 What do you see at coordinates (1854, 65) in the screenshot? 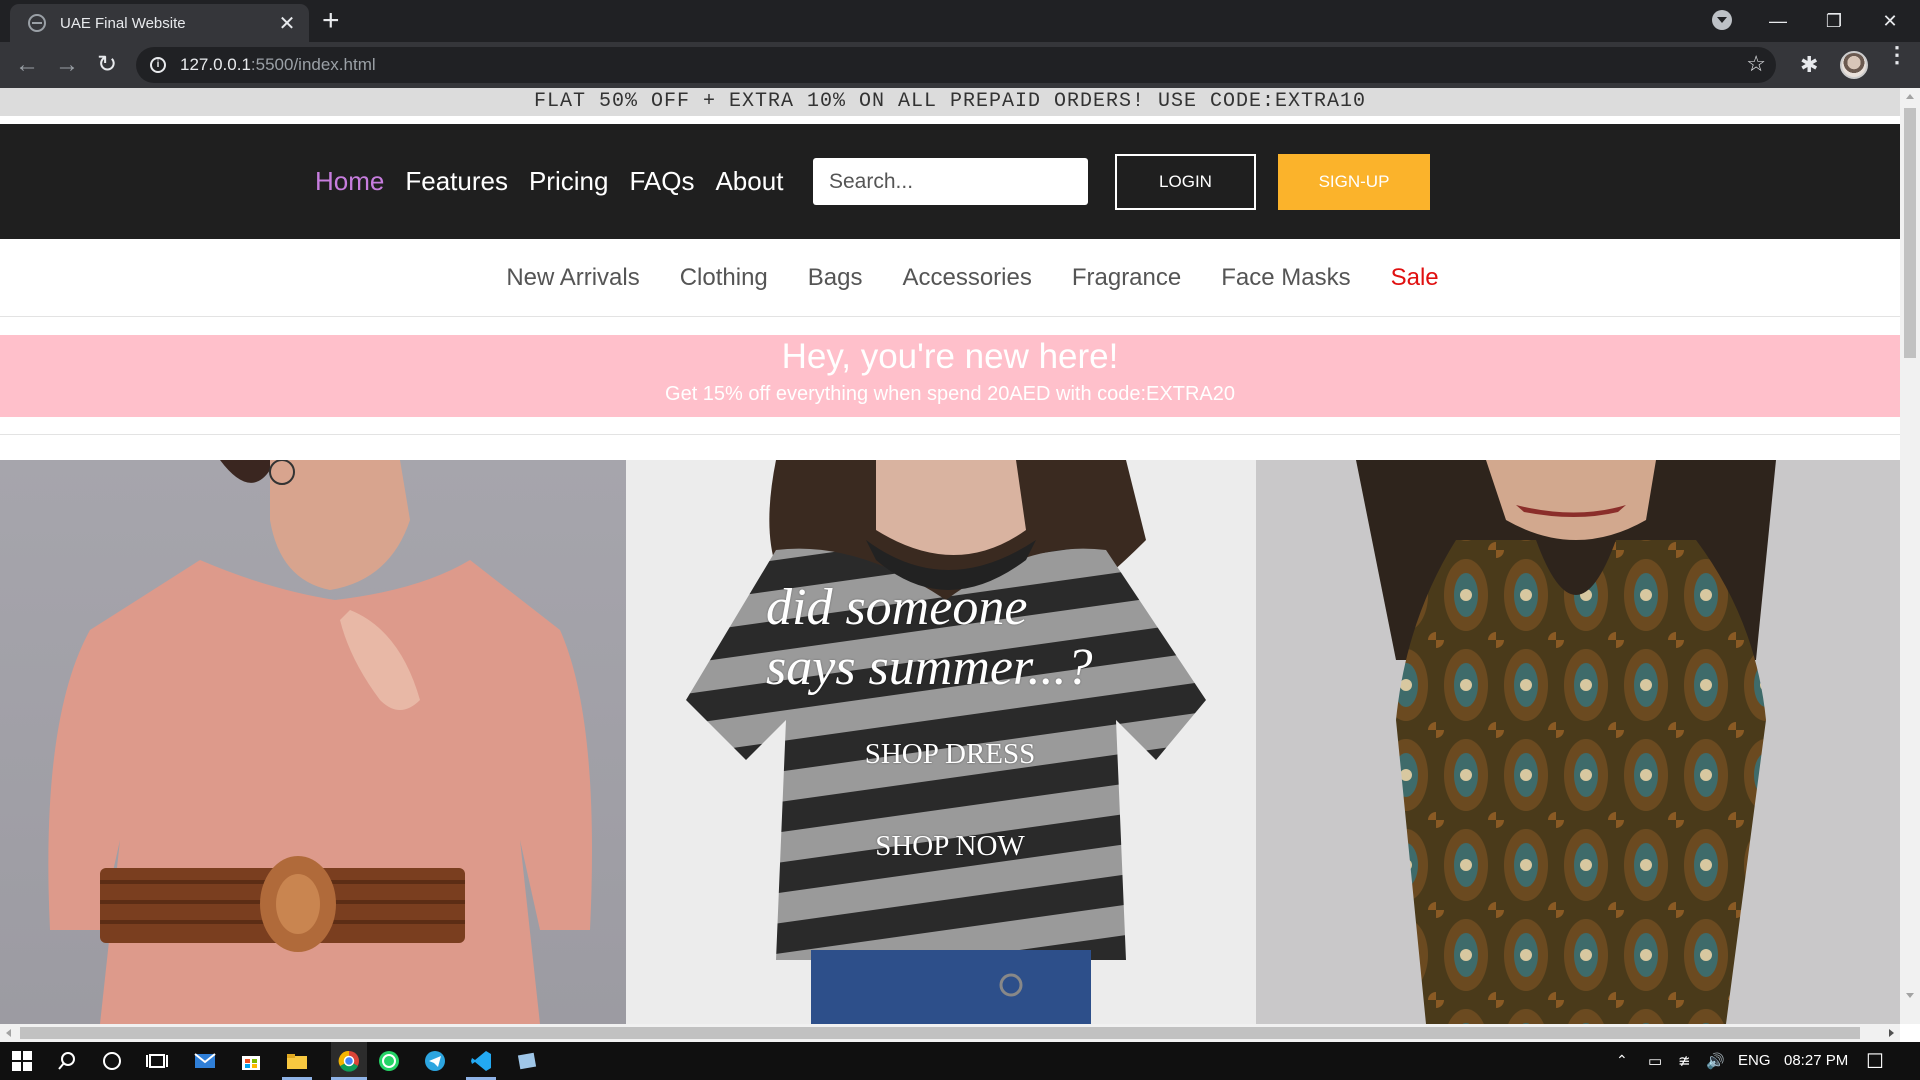
I see `avatar` at bounding box center [1854, 65].